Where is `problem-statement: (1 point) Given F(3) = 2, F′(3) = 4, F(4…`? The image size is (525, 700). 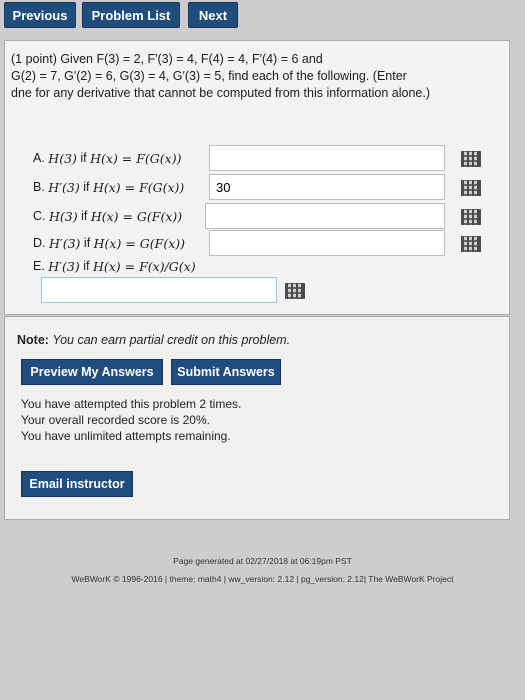
problem-statement: (1 point) Given F(3) = 2, F′(3) = 4, F(4… is located at coordinates (256, 76).